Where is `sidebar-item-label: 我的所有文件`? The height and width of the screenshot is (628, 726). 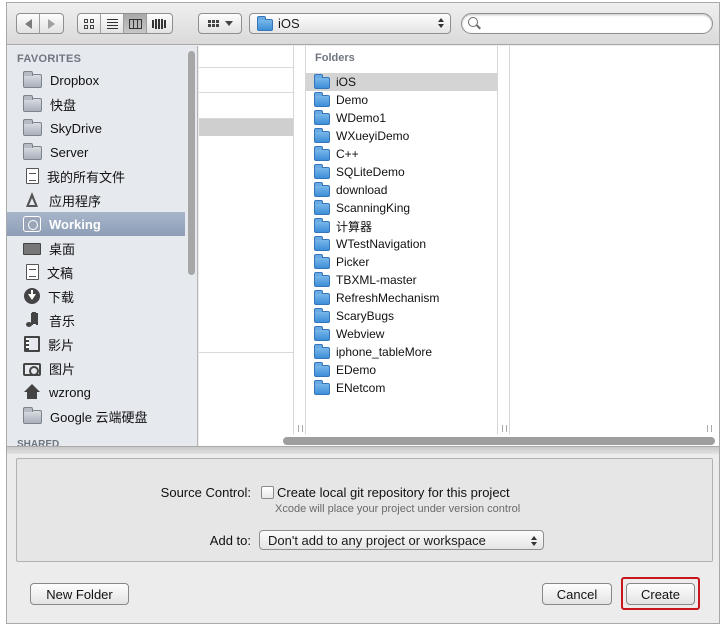
sidebar-item-label: 我的所有文件 is located at coordinates (86, 177).